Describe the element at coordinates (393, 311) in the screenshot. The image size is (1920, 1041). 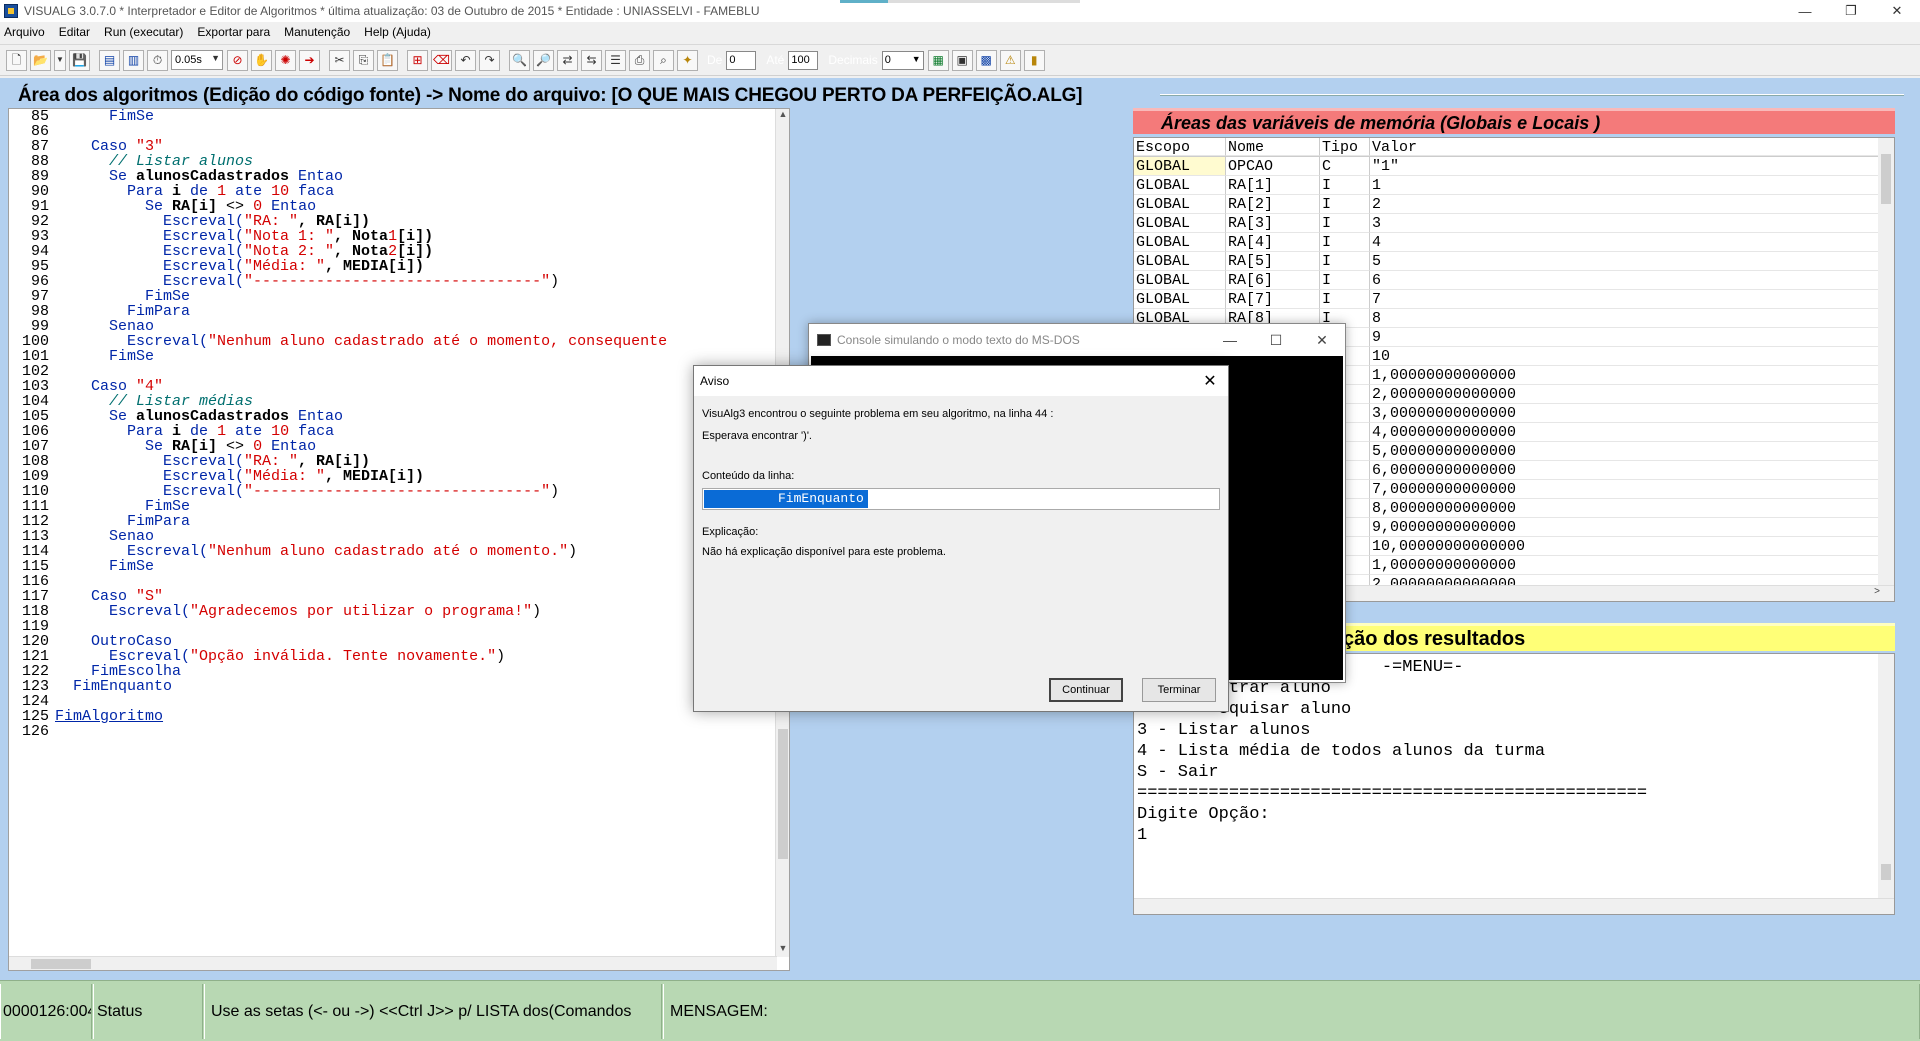
I see `code-line: 98 FimPara` at that location.